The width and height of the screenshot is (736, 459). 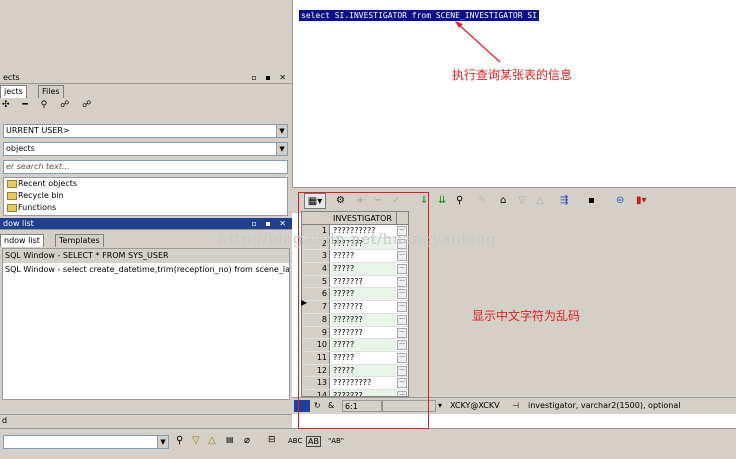 What do you see at coordinates (230, 439) in the screenshot?
I see `highlight-icon: ▤` at bounding box center [230, 439].